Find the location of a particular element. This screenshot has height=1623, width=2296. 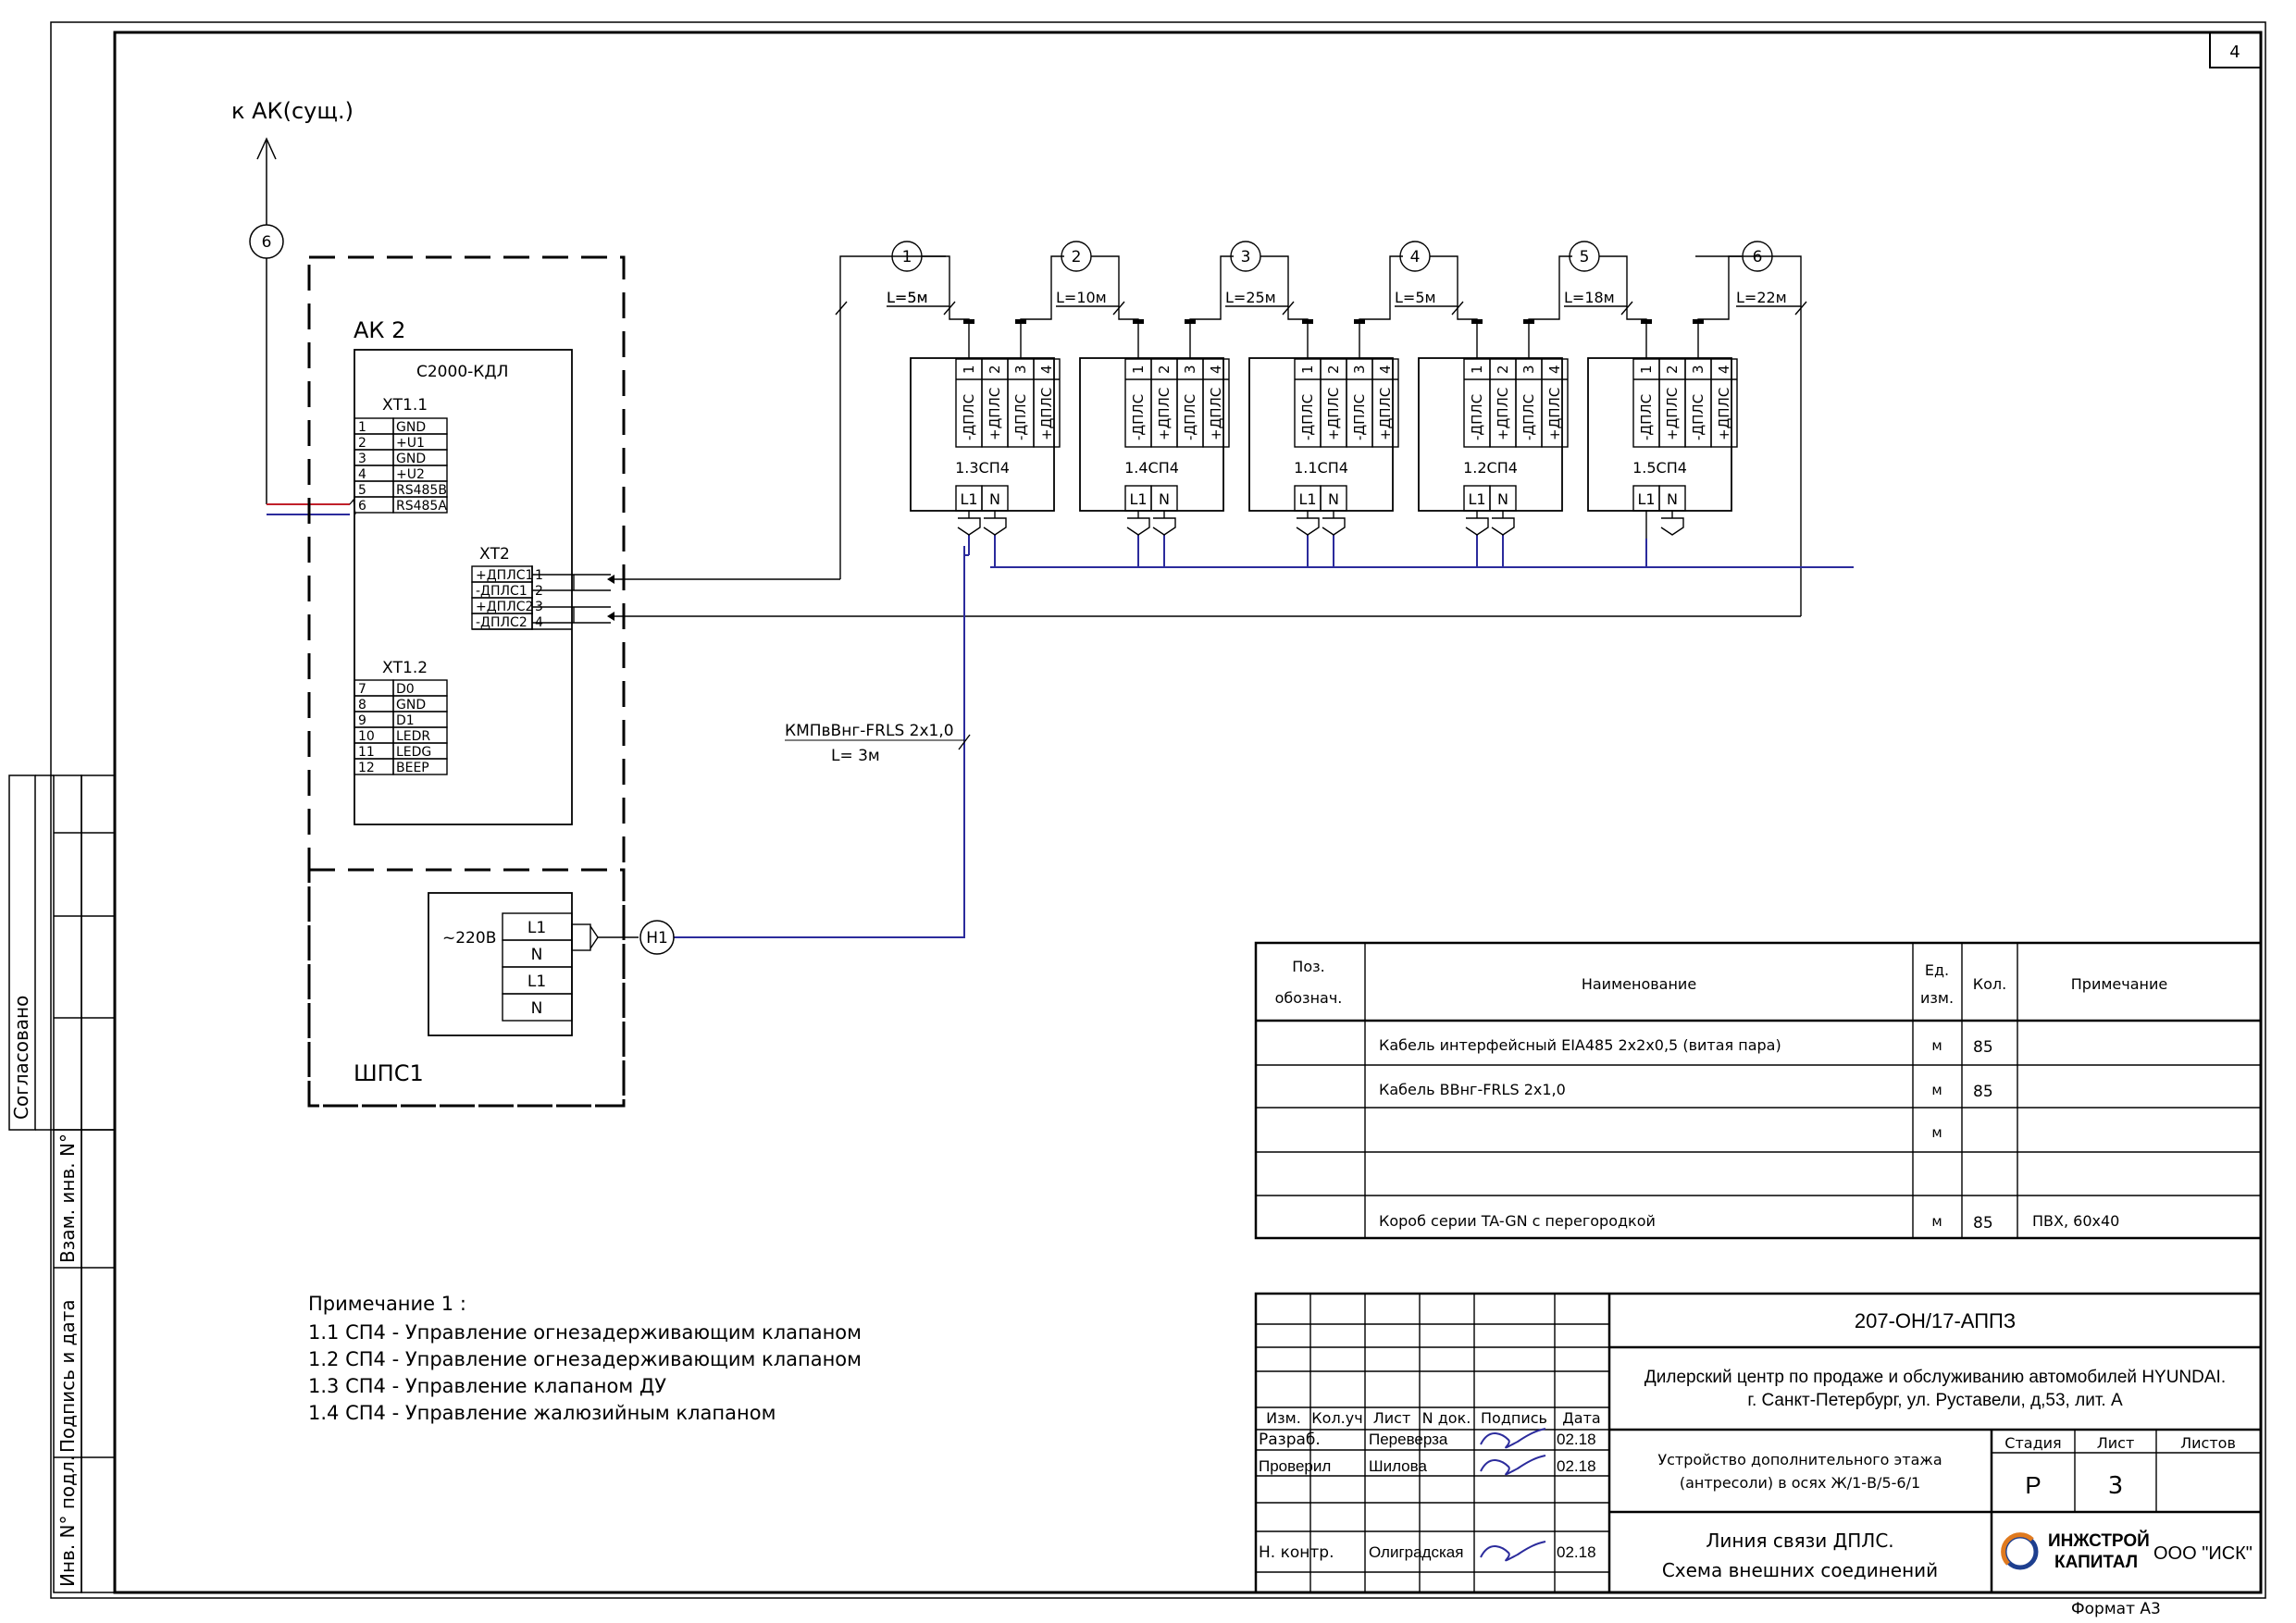

xt12-right: LEDG is located at coordinates (414, 752).